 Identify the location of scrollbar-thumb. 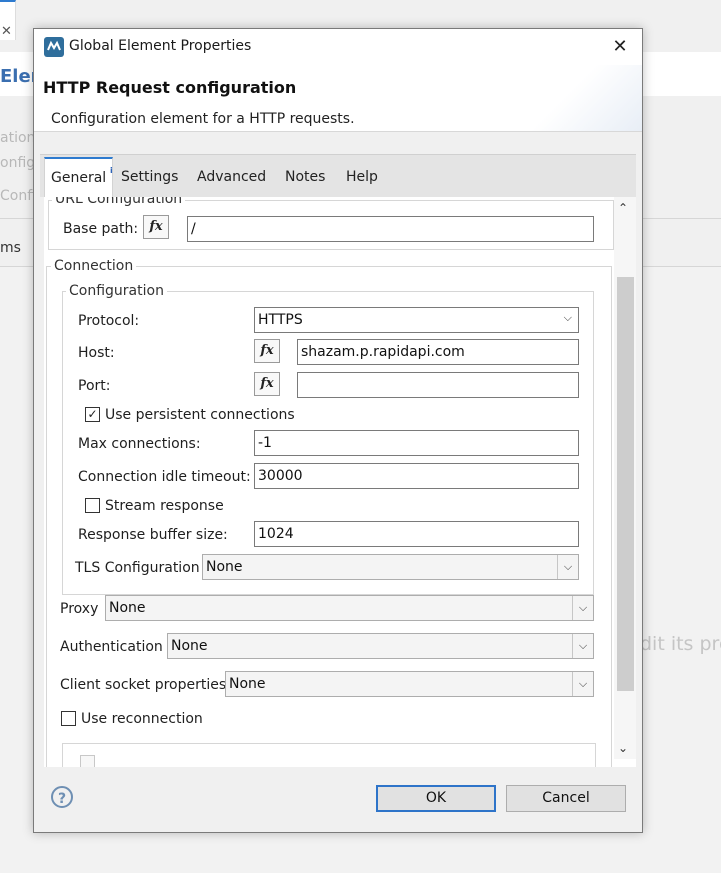
(625, 484).